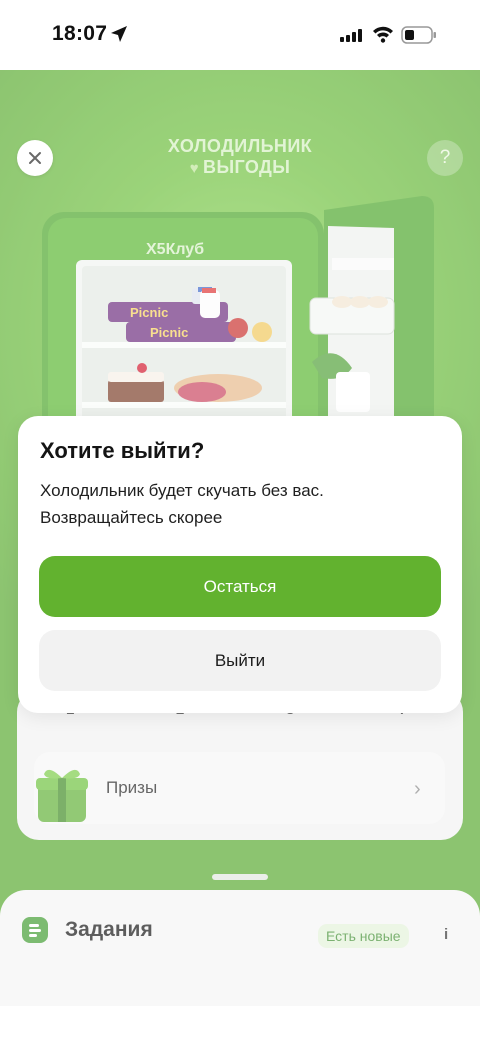  What do you see at coordinates (418, 35) in the screenshot?
I see `battery-icon` at bounding box center [418, 35].